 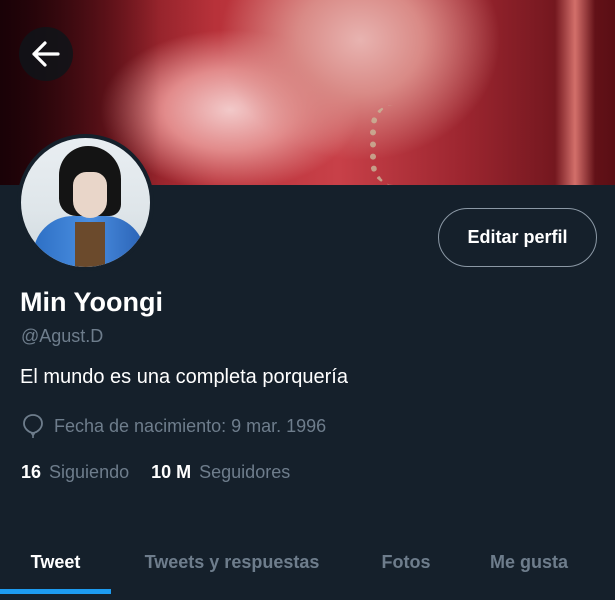 I want to click on tab-tweets-replies: Tweets y respuestas, so click(x=232, y=562).